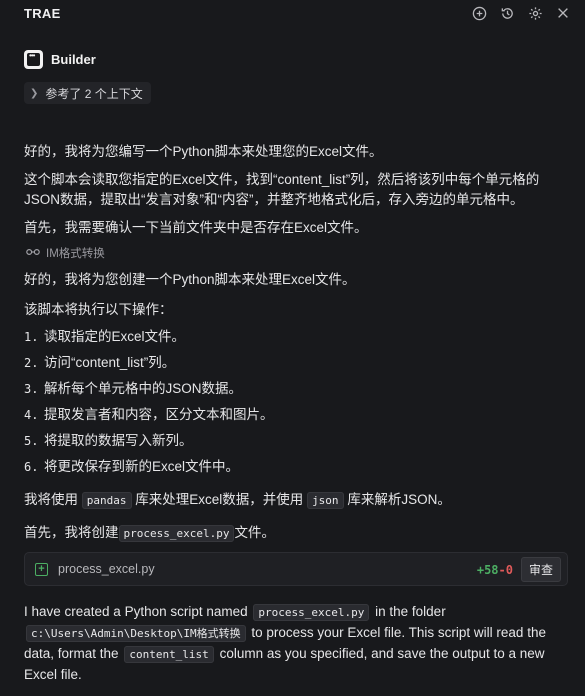 Image resolution: width=585 pixels, height=696 pixels. I want to click on chevron-right-icon: ❯, so click(34, 93).